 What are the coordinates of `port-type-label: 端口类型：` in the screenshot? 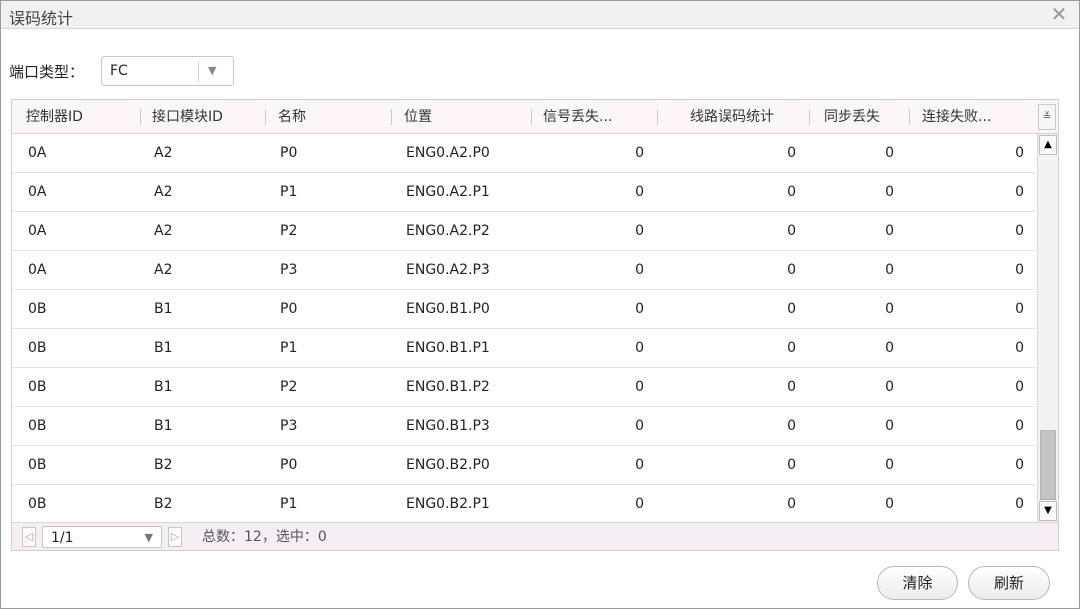 It's located at (47, 72).